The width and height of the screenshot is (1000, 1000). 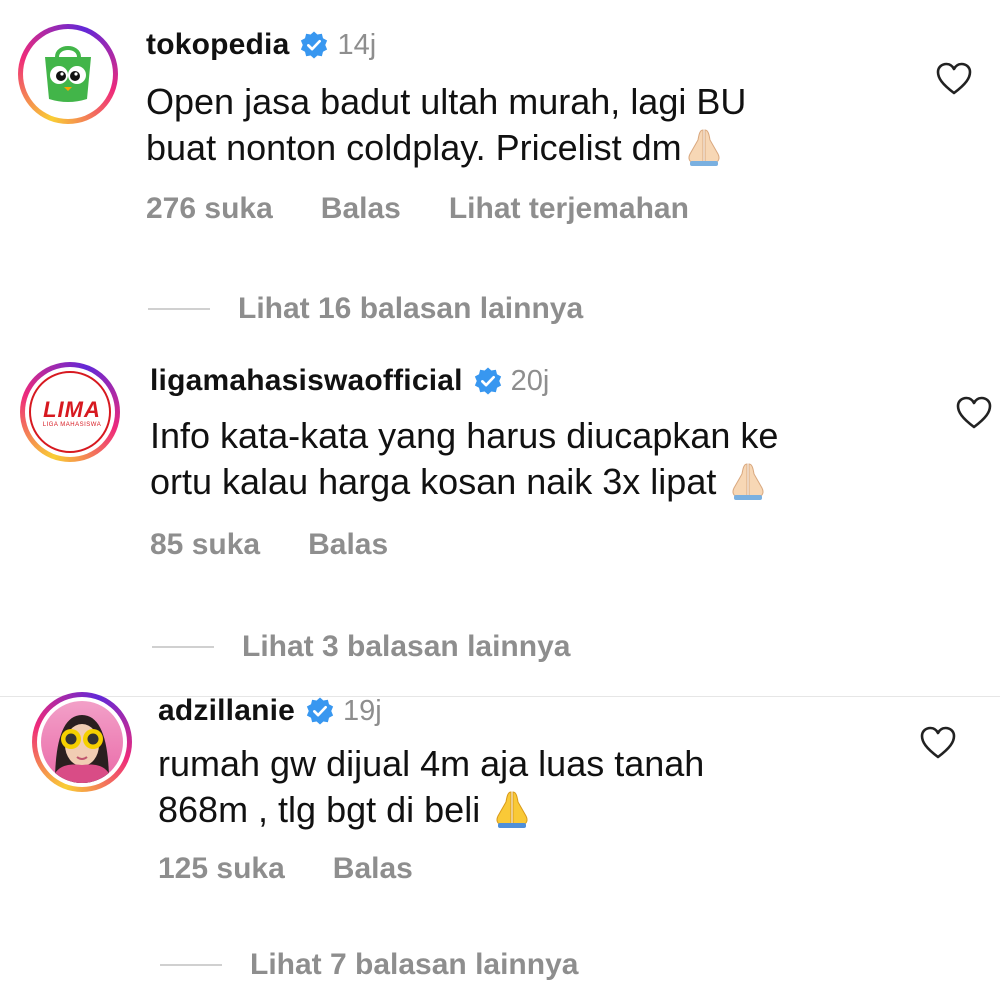 I want to click on comment-text-line: Info kata-kata yang harus diucapkan ke, so click(x=464, y=435).